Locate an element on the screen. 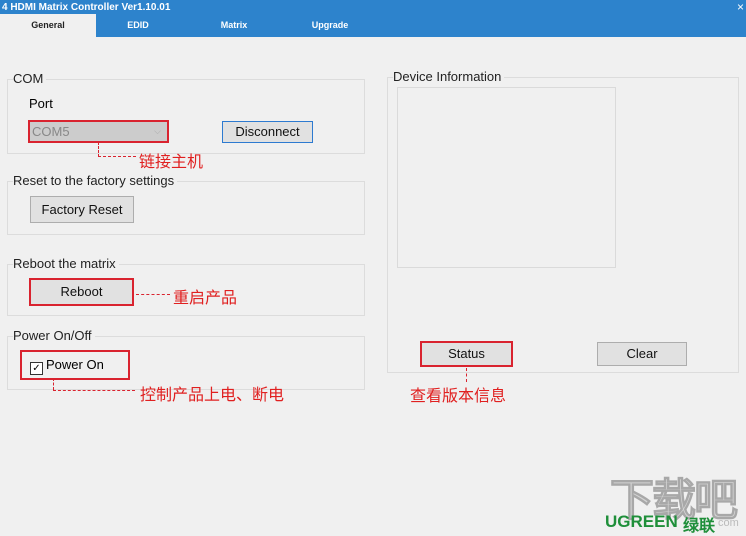 The image size is (746, 536). device-info-title: Device Information is located at coordinates (449, 76).